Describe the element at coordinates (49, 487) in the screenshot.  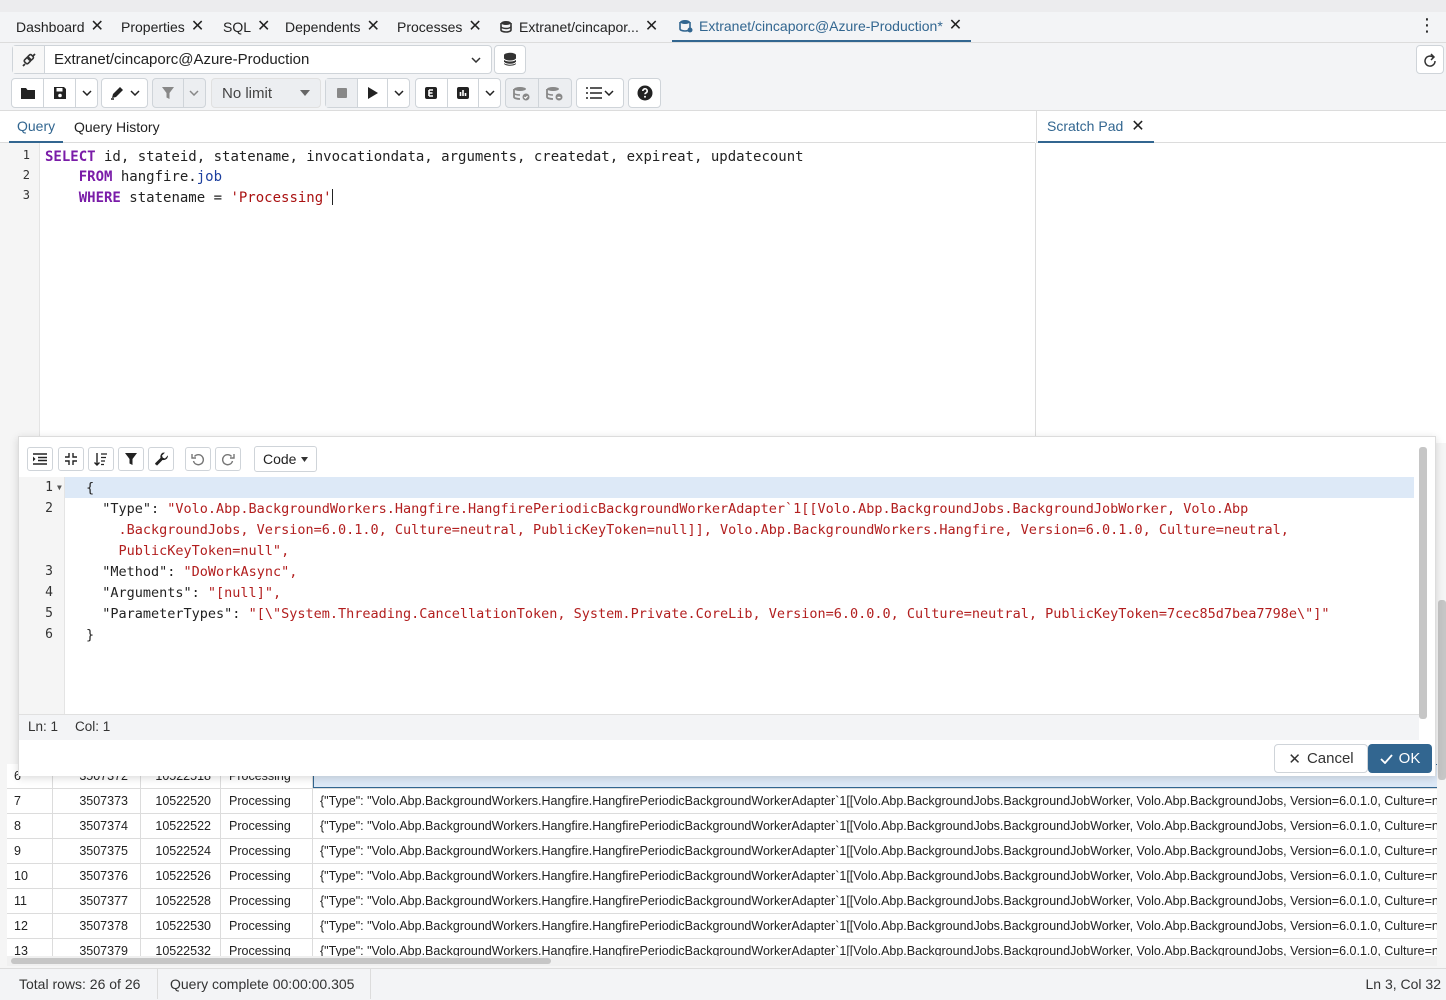
I see `line-number: 1` at that location.